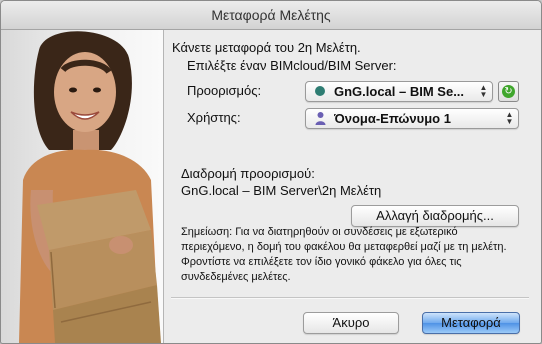 The image size is (542, 344). I want to click on server-prompt: Επιλέξτε έναν BIMcloud/BIM Server:, so click(292, 65).